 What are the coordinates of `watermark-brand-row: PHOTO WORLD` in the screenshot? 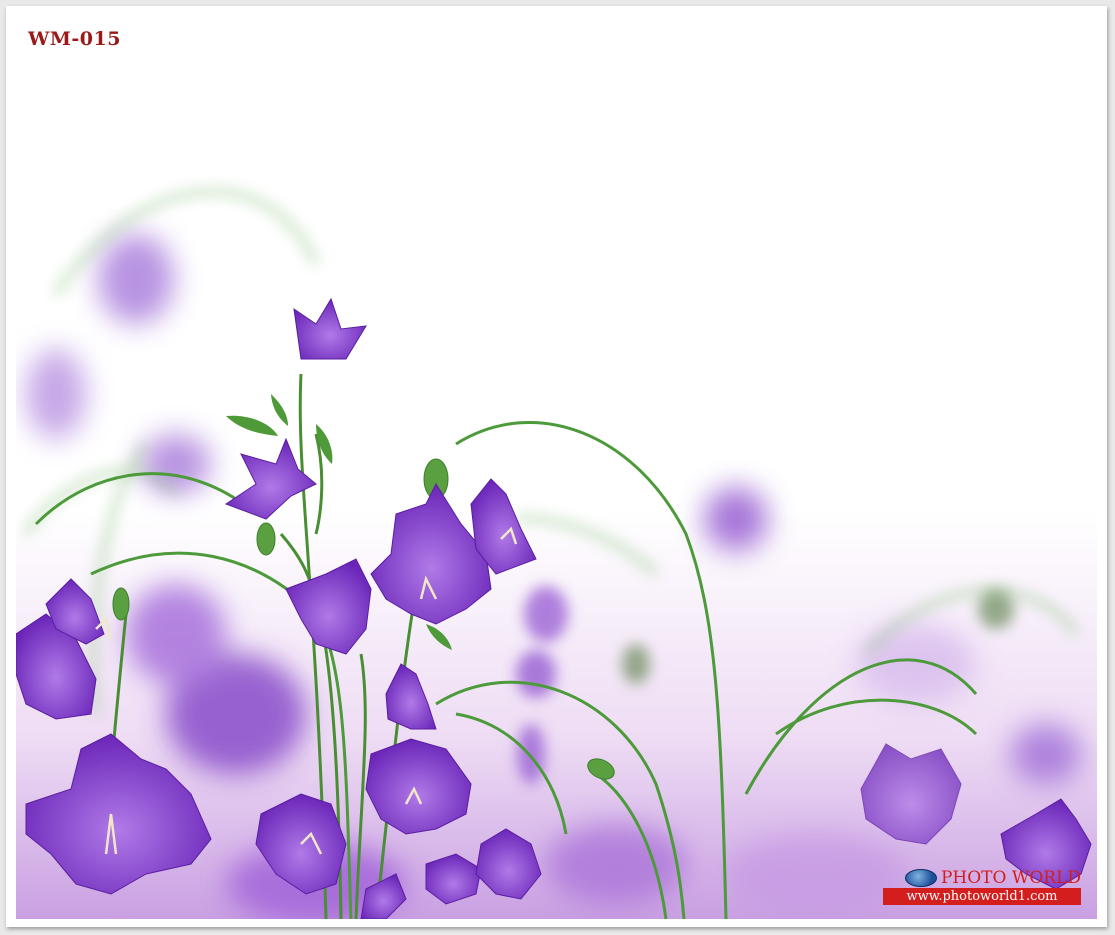 It's located at (982, 878).